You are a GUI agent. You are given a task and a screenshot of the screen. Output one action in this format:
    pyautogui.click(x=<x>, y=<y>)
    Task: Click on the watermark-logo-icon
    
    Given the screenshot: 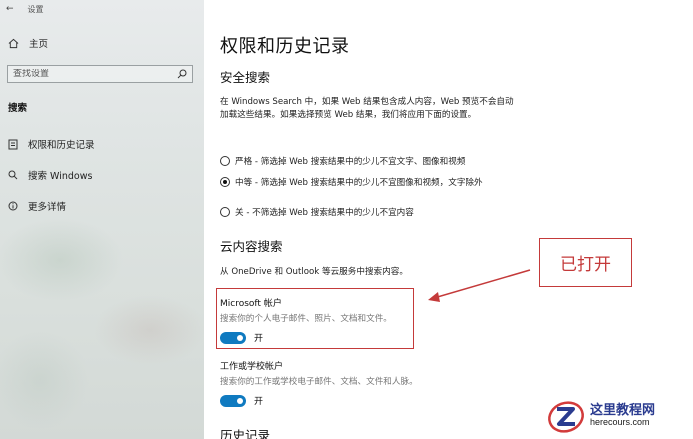 What is the action you would take?
    pyautogui.click(x=566, y=416)
    